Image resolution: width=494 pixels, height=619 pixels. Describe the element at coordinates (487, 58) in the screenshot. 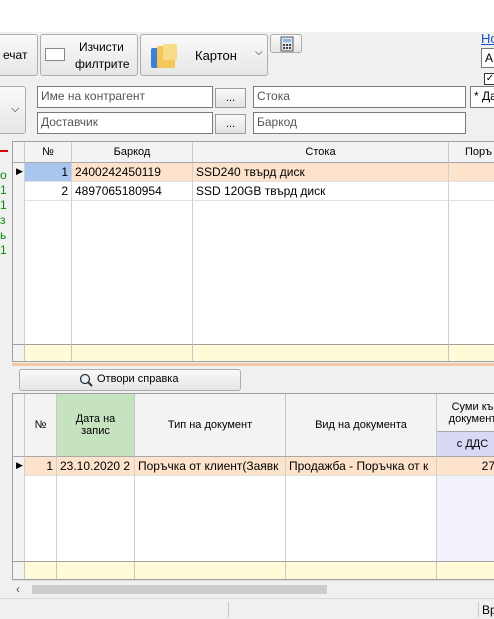

I see `right-field: А` at that location.